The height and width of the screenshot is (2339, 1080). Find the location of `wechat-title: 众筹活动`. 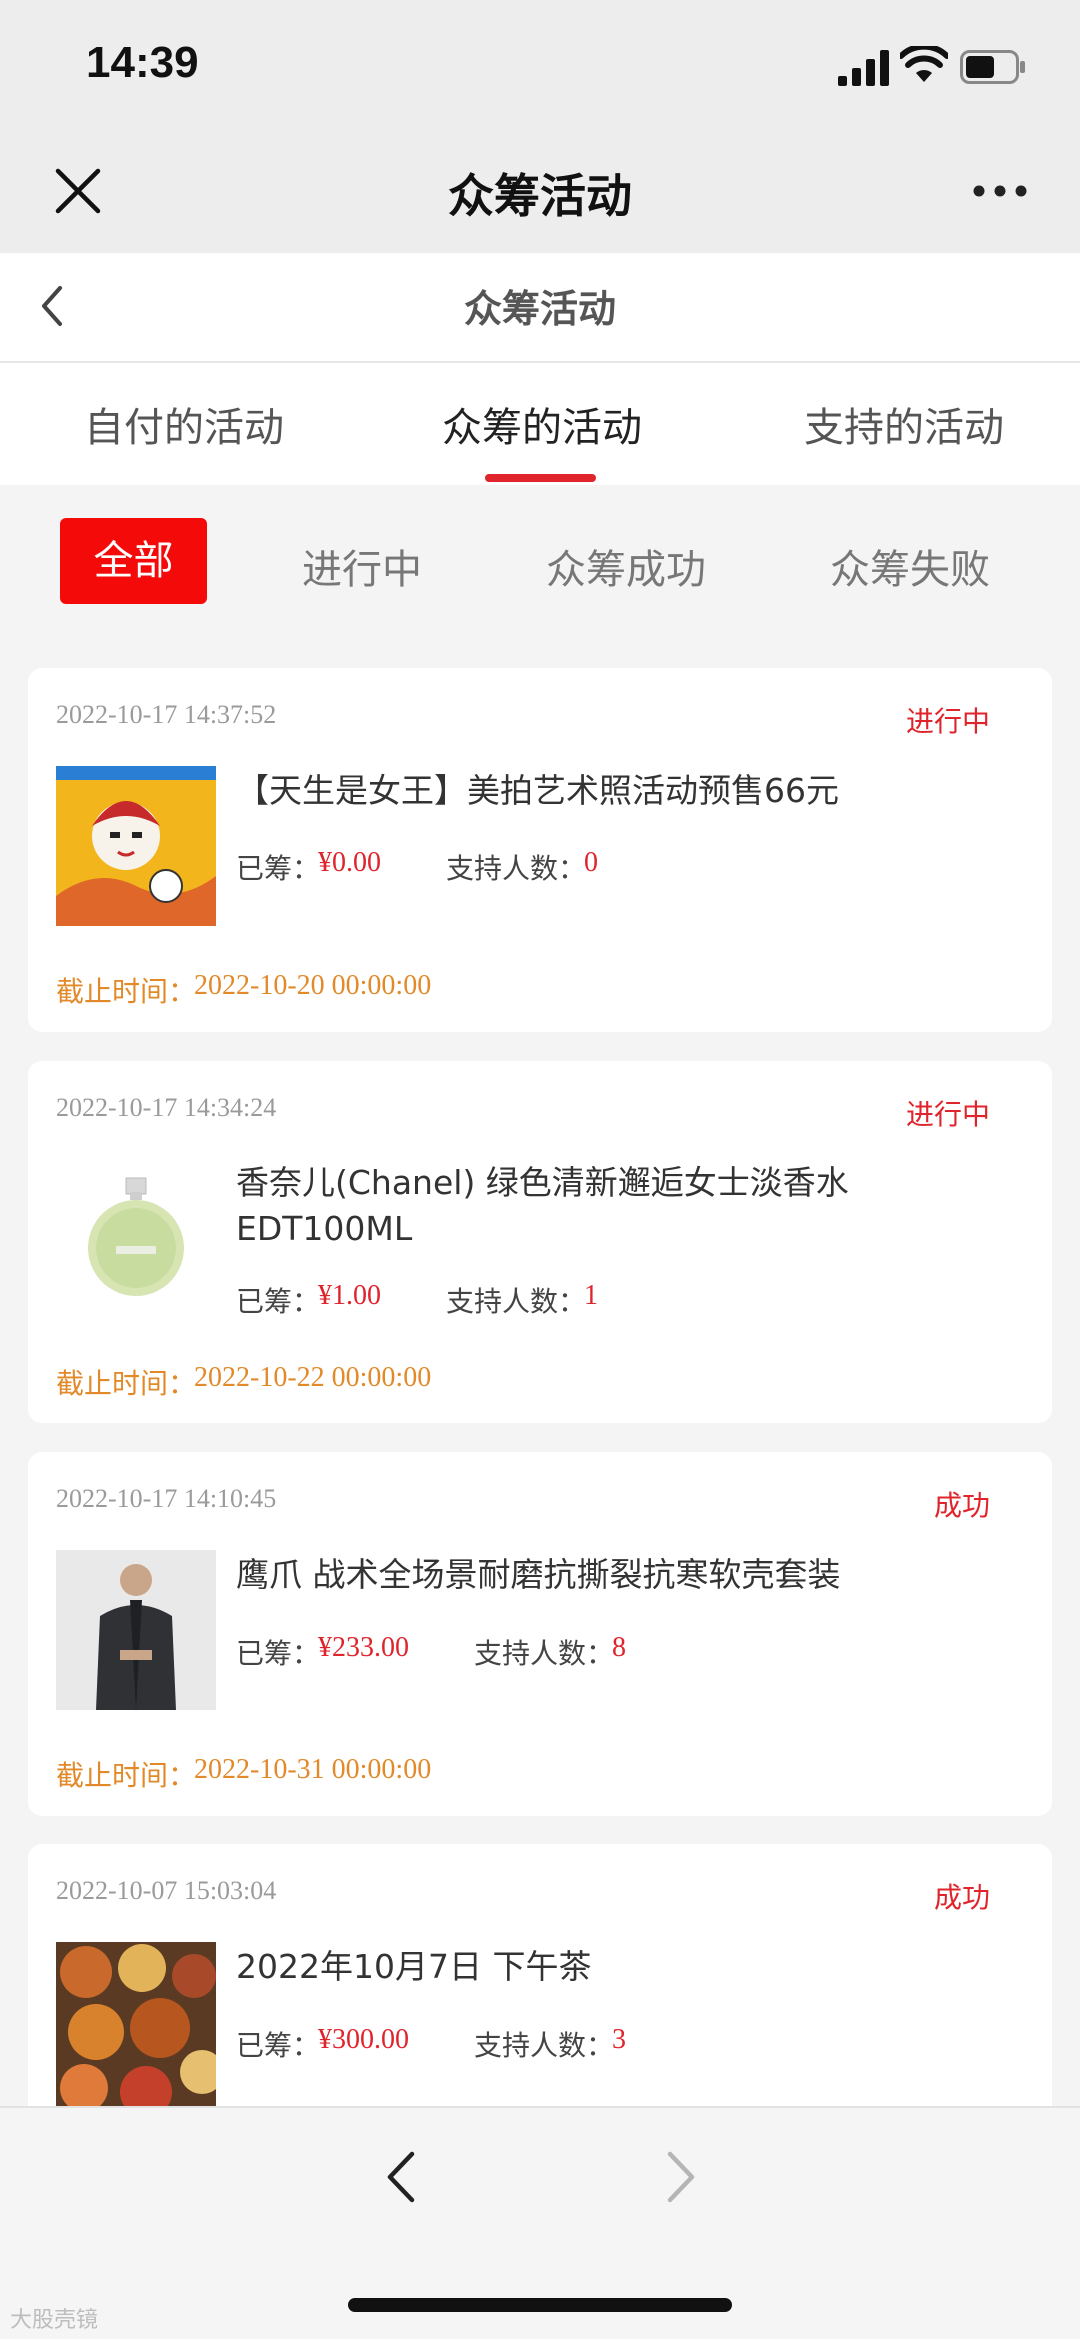

wechat-title: 众筹活动 is located at coordinates (540, 196).